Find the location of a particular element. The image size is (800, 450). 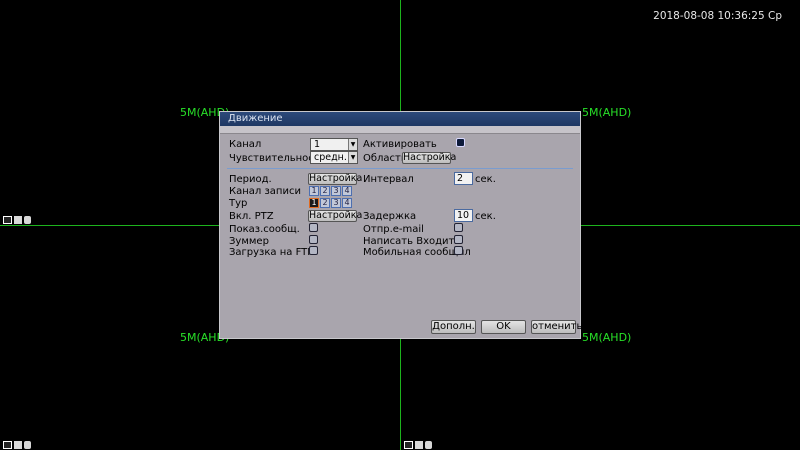

tour-label: Тур is located at coordinates (238, 203).